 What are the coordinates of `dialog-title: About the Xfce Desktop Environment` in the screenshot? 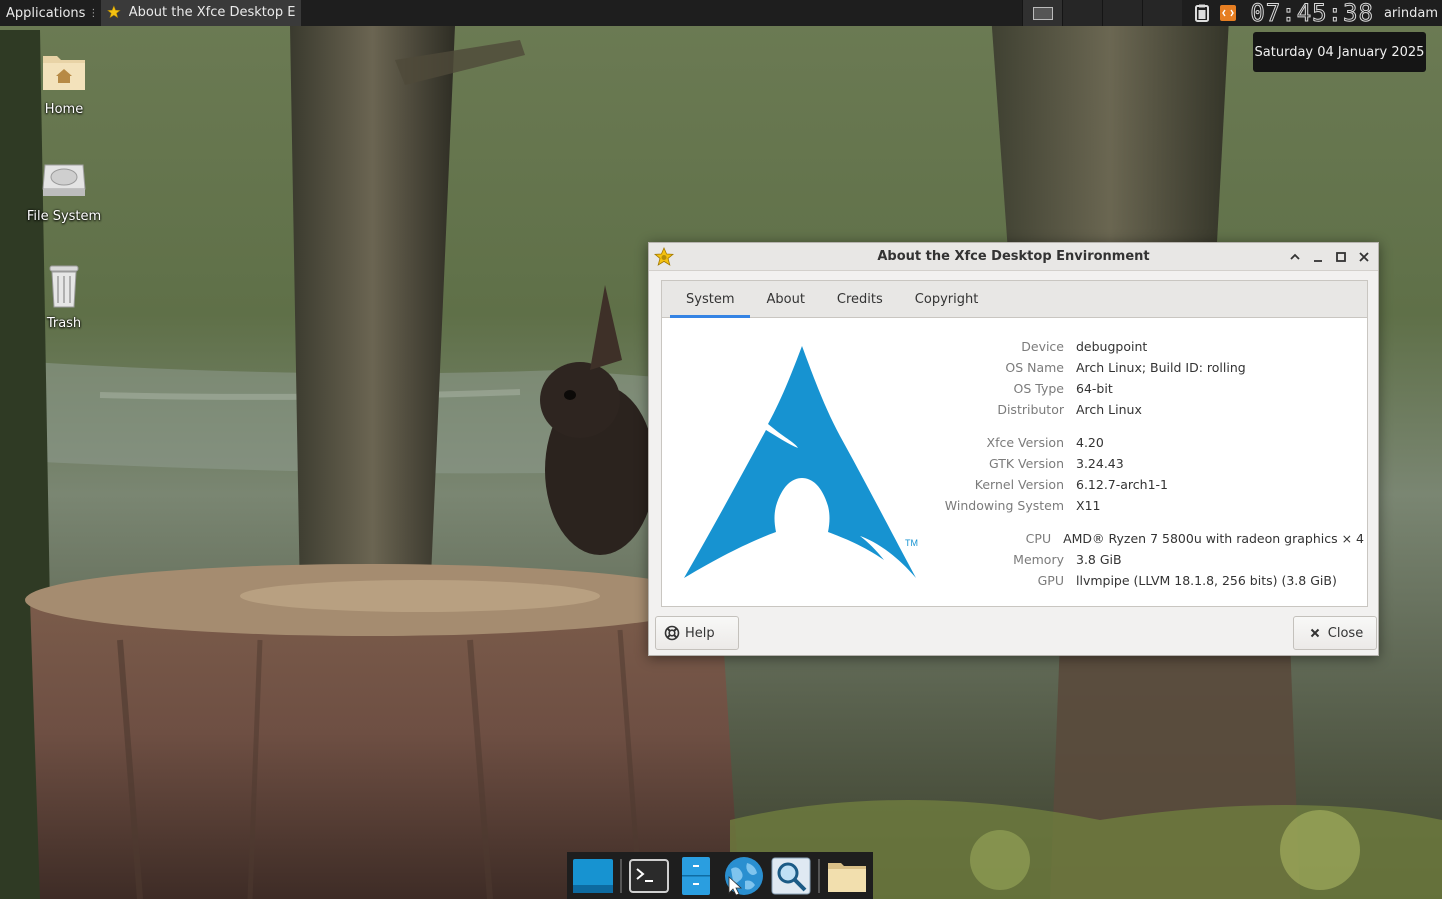 It's located at (1013, 256).